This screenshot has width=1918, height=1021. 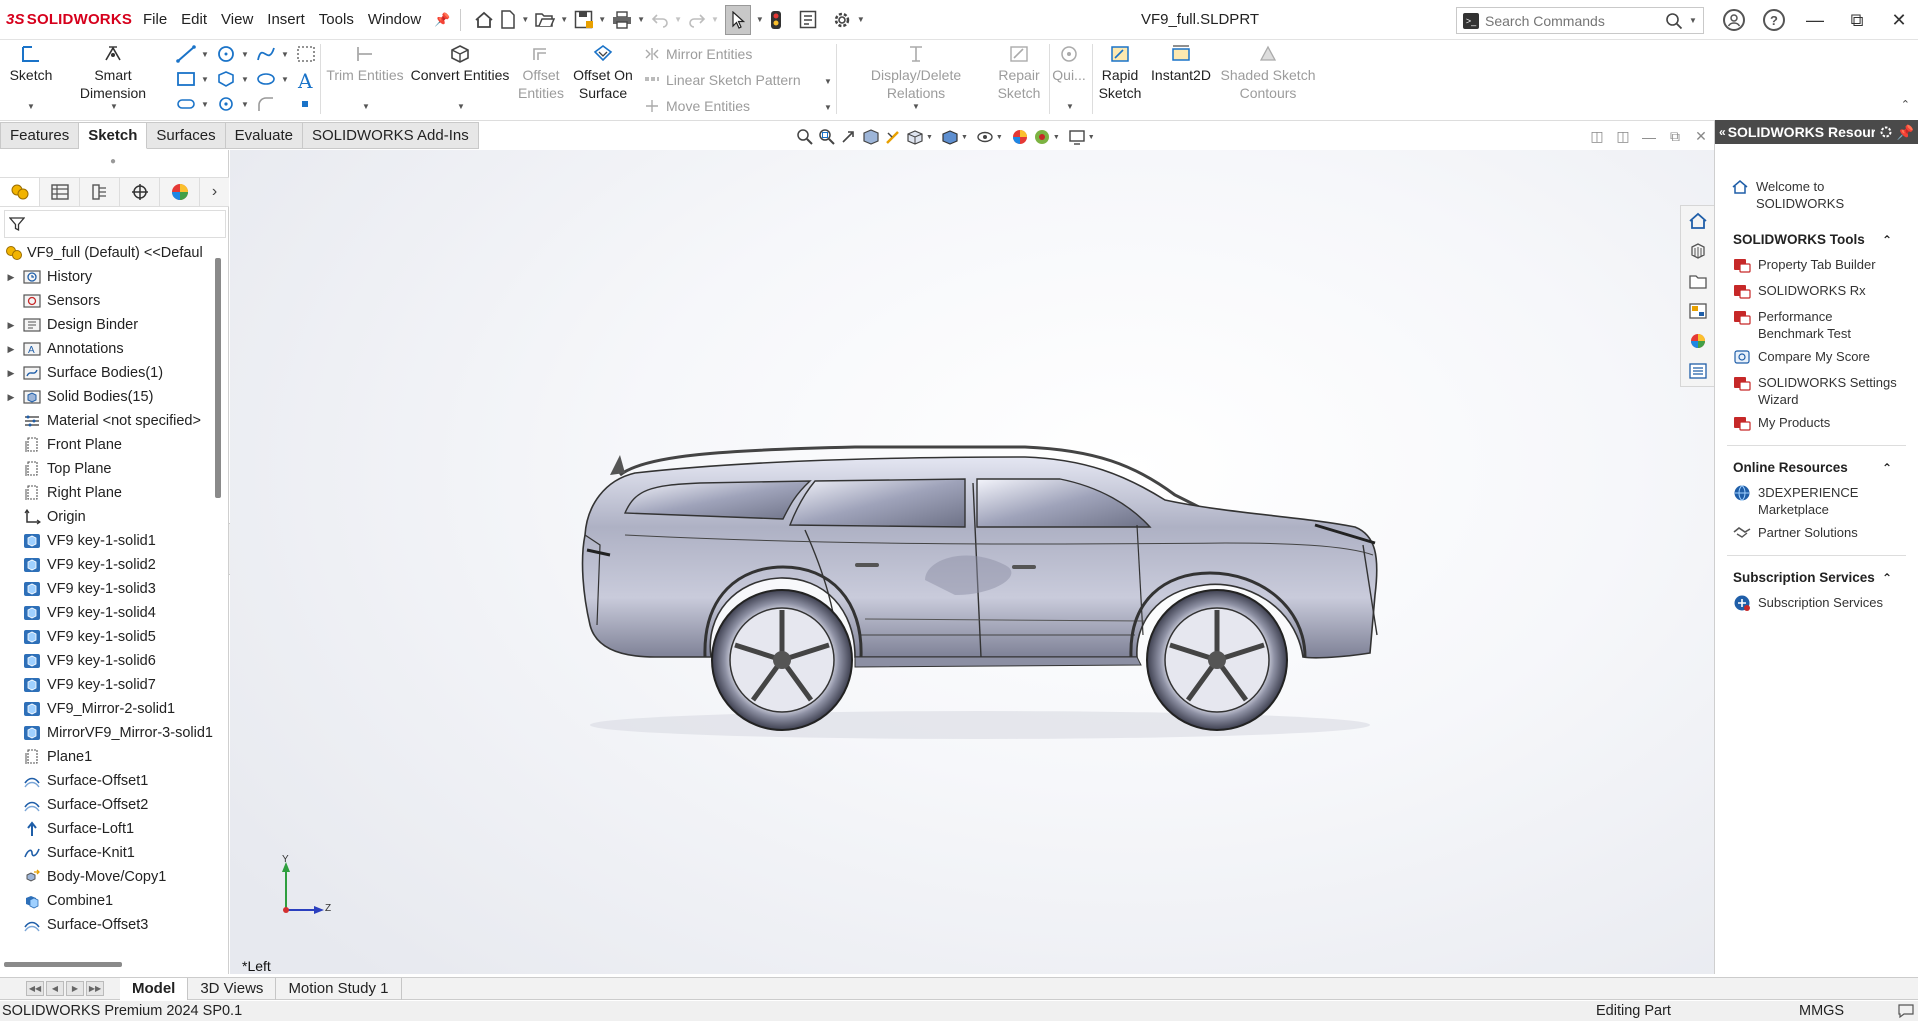 What do you see at coordinates (394, 19) in the screenshot?
I see `menu-window: Window` at bounding box center [394, 19].